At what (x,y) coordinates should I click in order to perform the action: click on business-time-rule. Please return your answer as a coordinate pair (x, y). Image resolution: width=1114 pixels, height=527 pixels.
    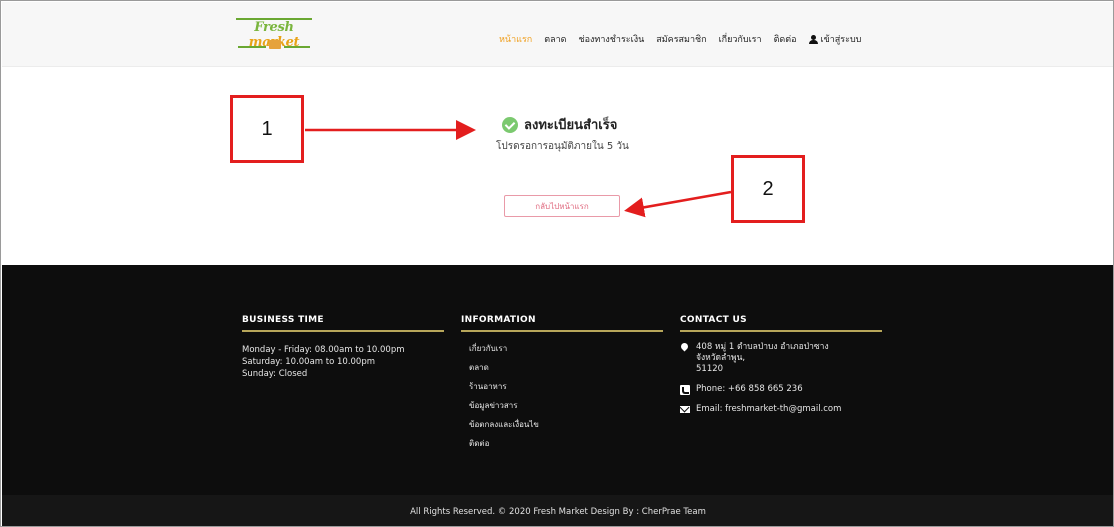
    Looking at the image, I should click on (343, 331).